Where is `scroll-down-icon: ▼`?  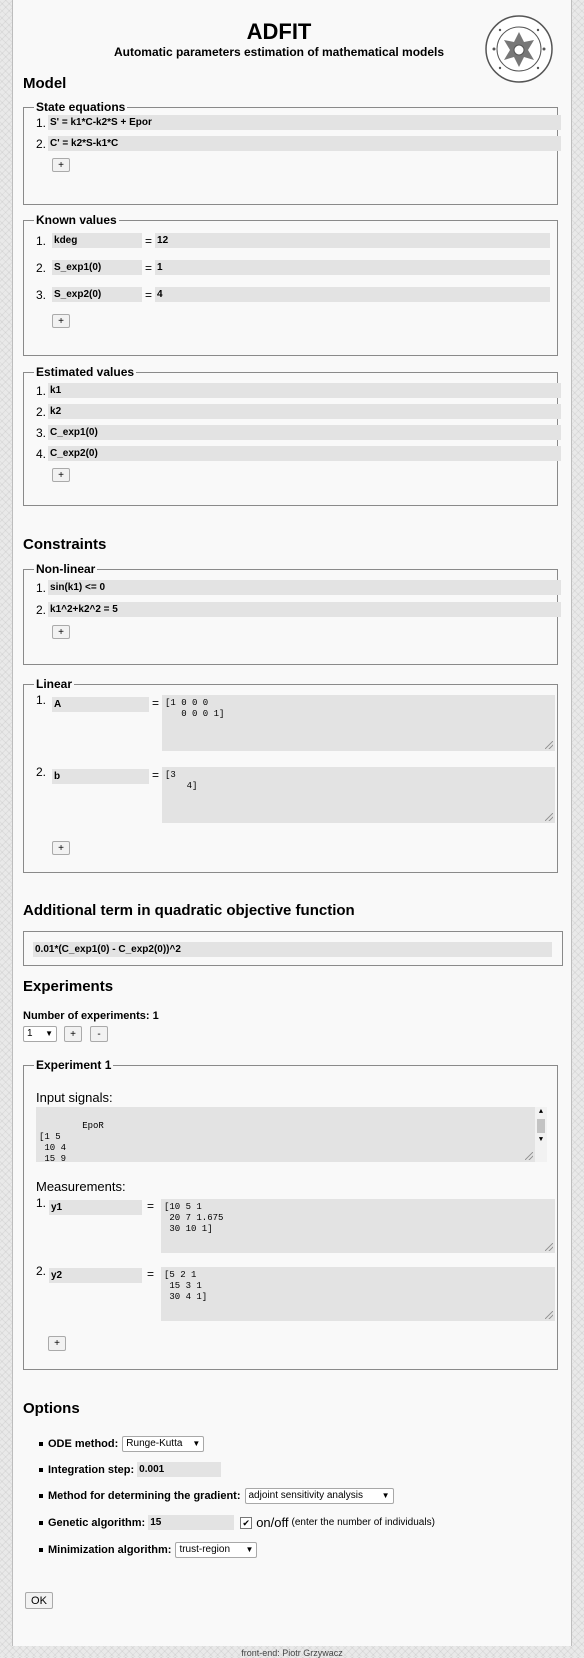 scroll-down-icon: ▼ is located at coordinates (541, 1140).